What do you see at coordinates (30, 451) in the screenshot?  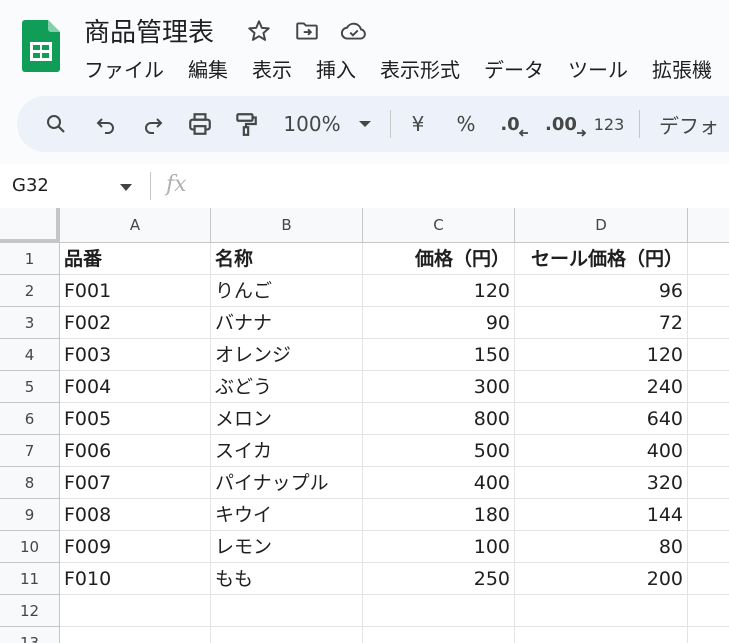 I see `row-header-7: 7` at bounding box center [30, 451].